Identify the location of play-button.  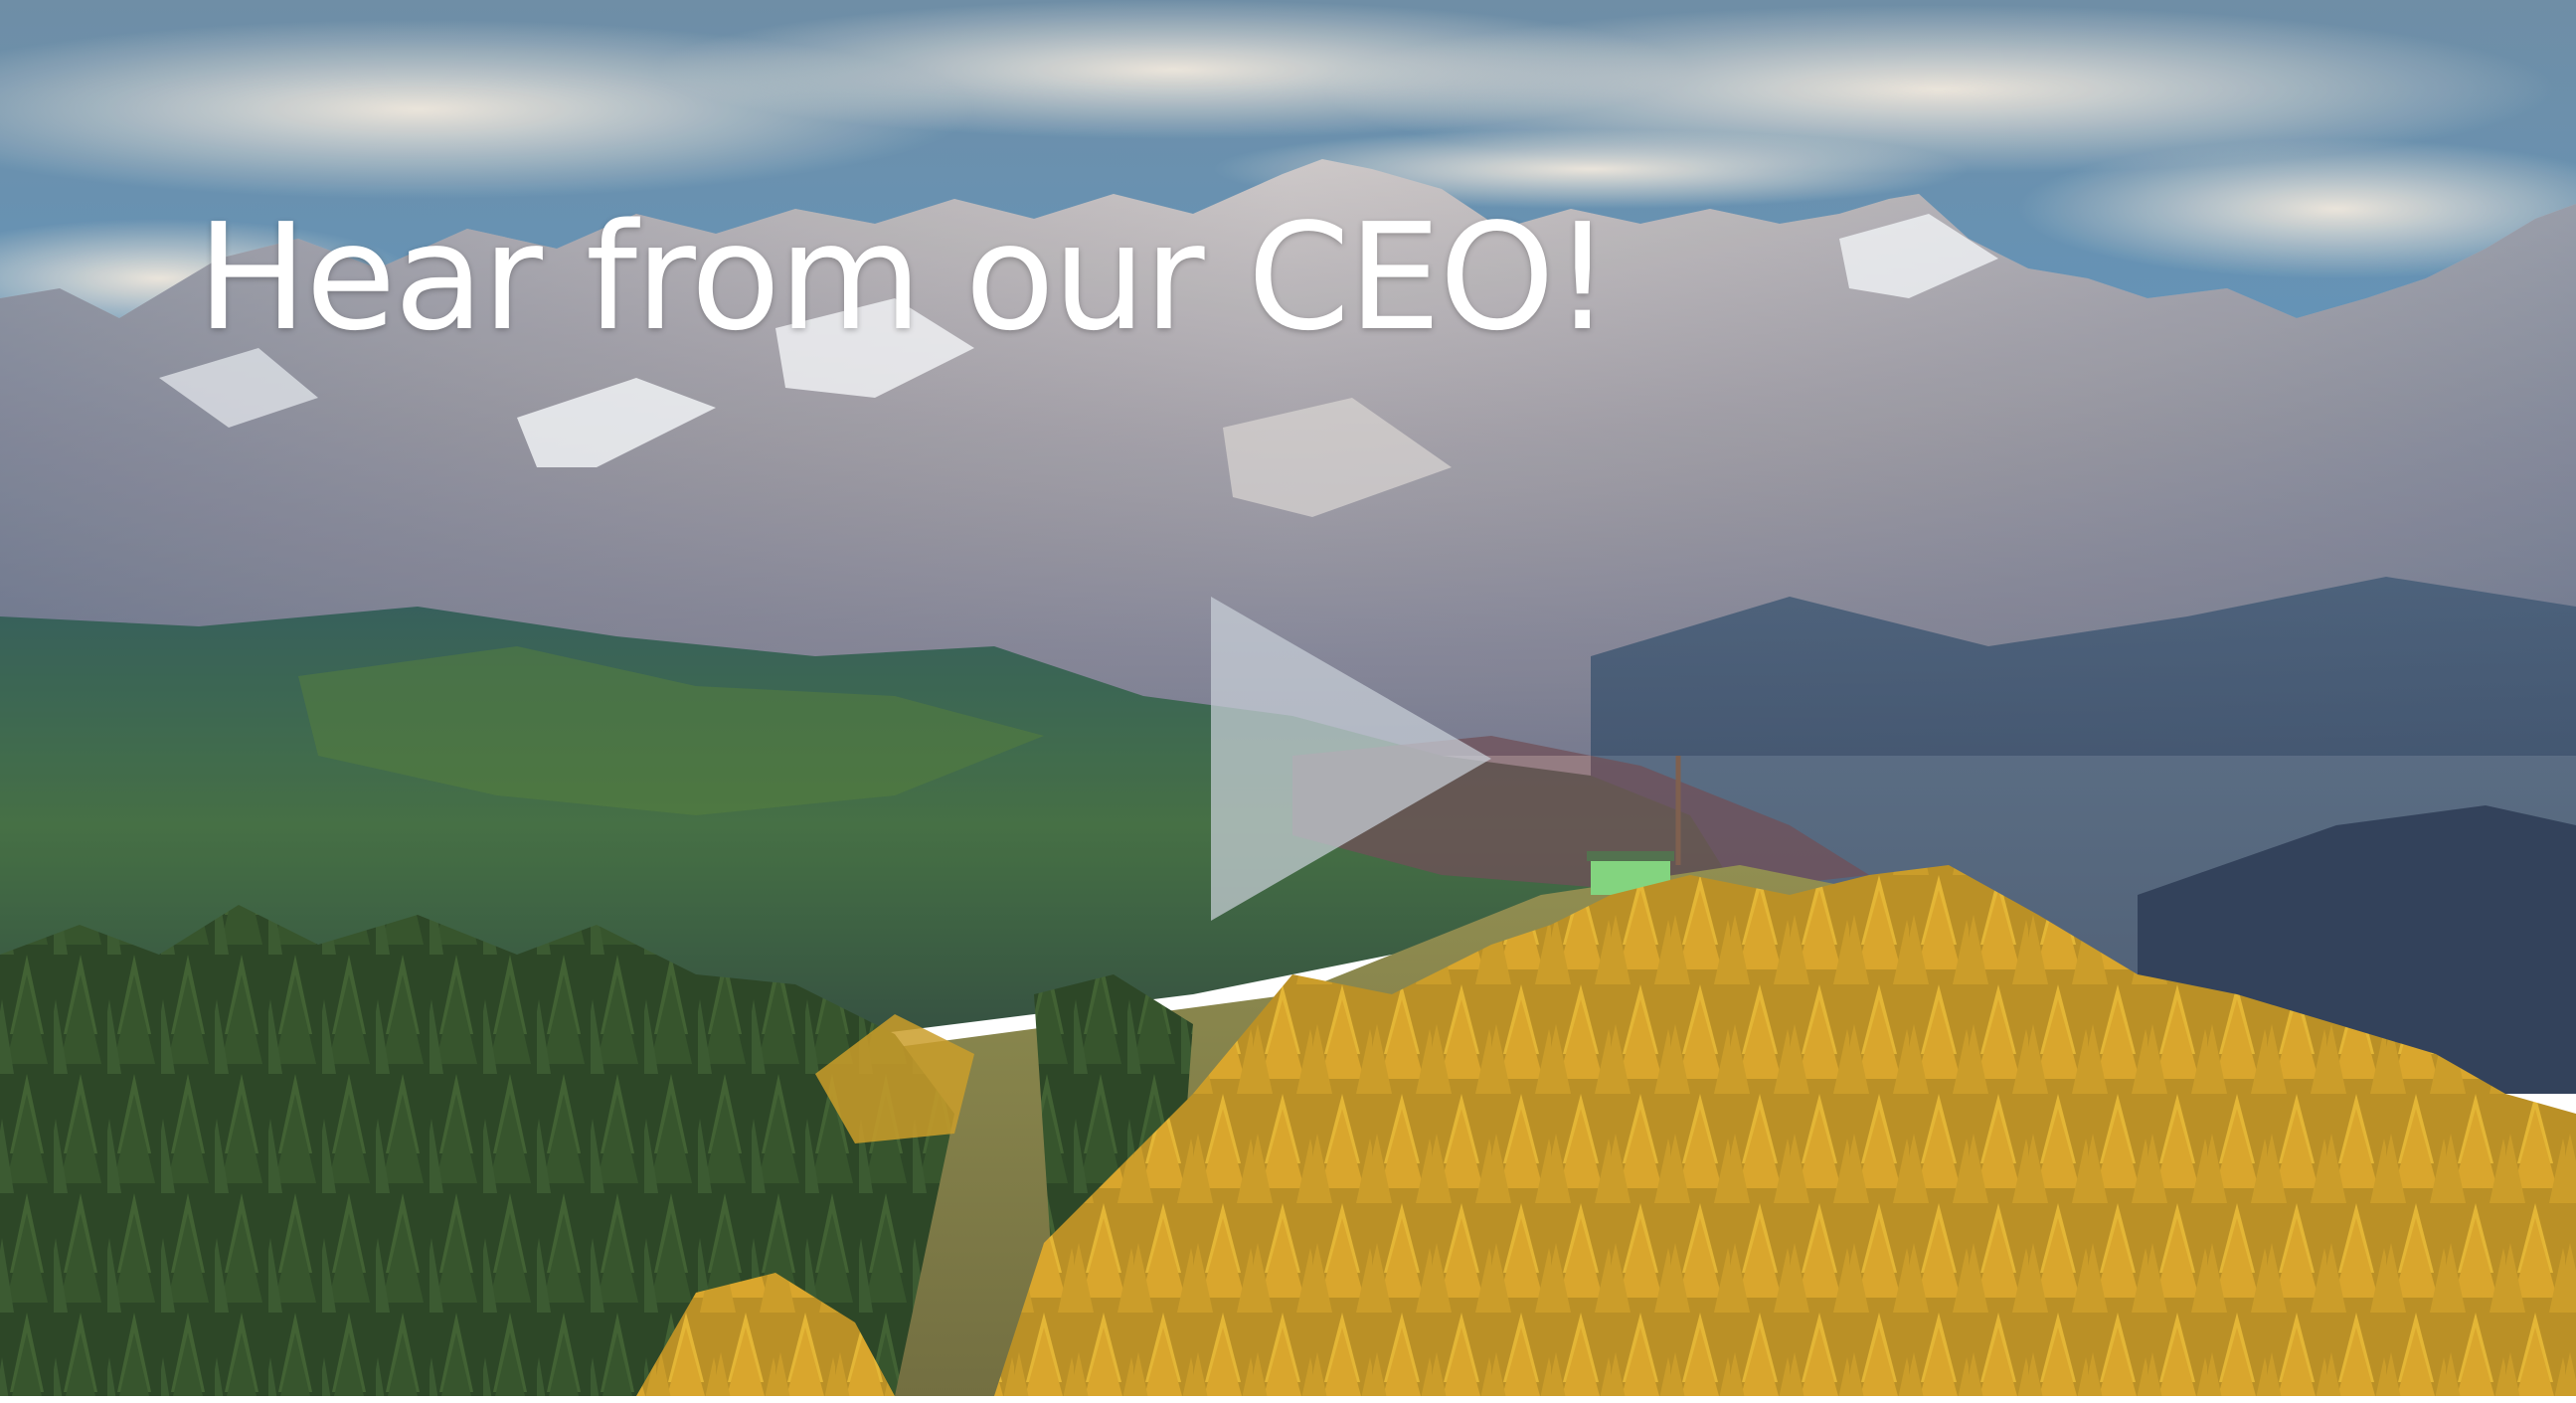
(1351, 759).